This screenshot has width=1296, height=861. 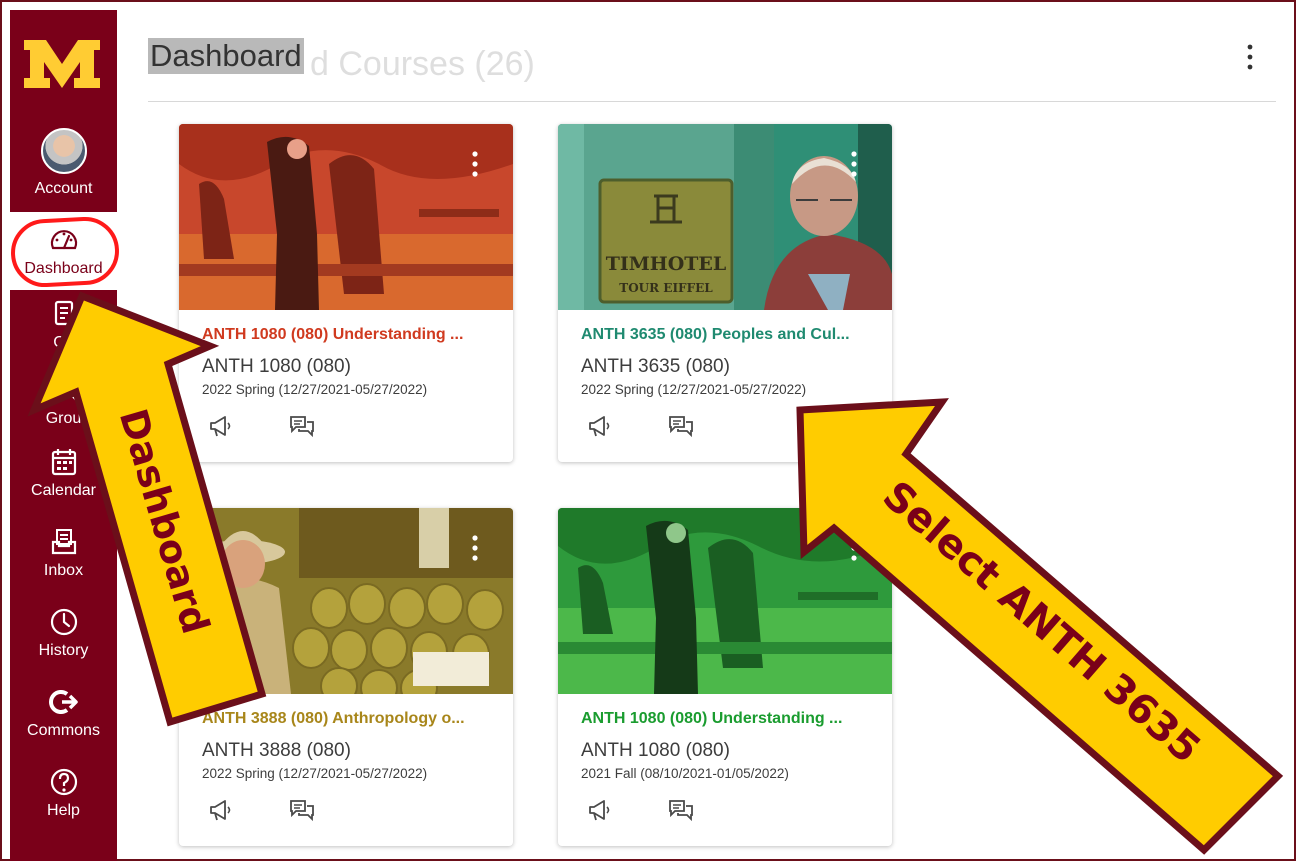 What do you see at coordinates (63, 570) in the screenshot?
I see `nav-item-label: Inbox` at bounding box center [63, 570].